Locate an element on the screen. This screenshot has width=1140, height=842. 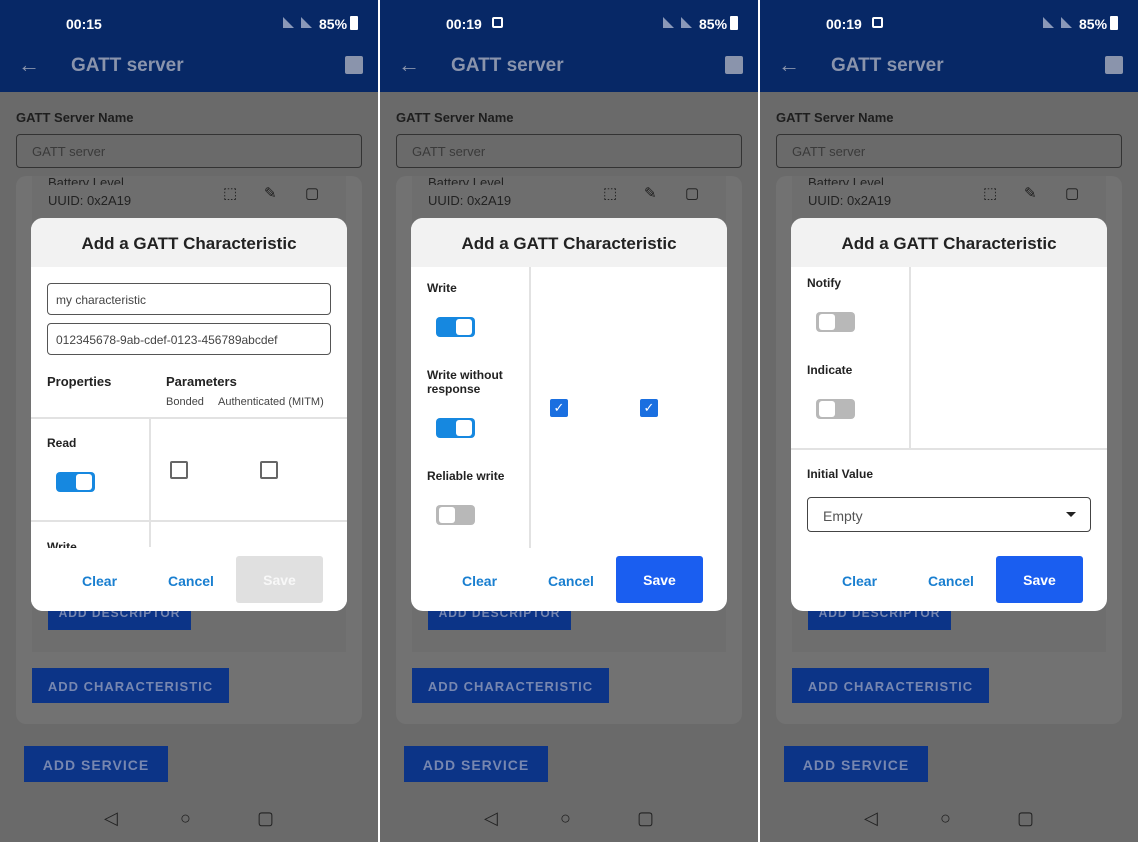
authenticated-header: Authenticated (MITM) is located at coordinates (271, 402).